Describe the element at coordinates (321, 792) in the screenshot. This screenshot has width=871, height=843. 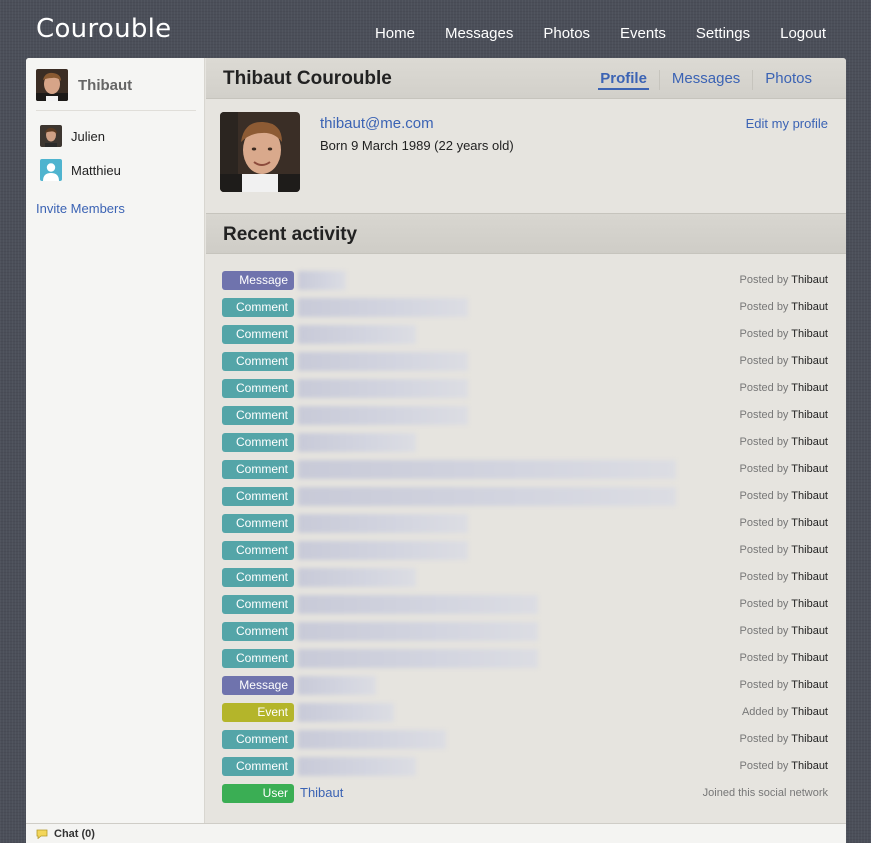
I see `activity-user-link: Thibaut` at that location.